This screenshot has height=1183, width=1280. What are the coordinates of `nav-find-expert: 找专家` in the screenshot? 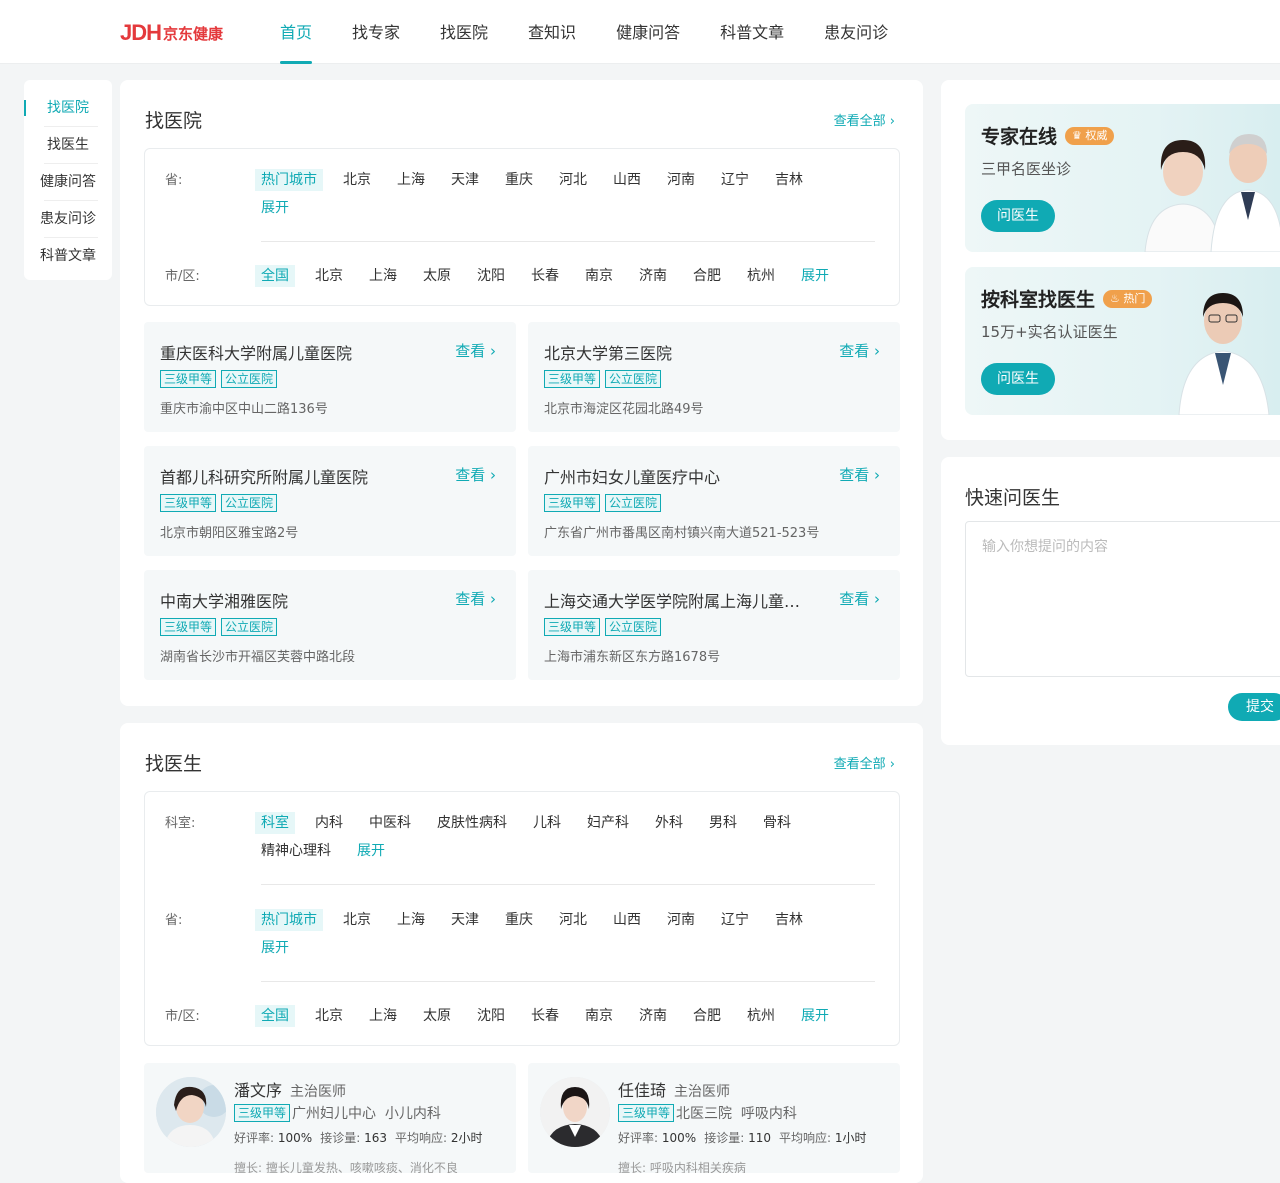 It's located at (376, 32).